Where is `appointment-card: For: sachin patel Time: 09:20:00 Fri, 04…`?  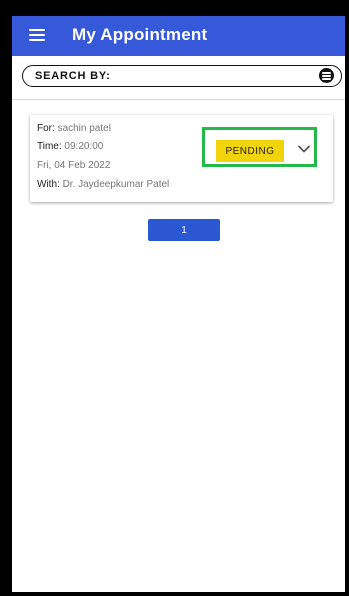 appointment-card: For: sachin patel Time: 09:20:00 Fri, 04… is located at coordinates (181, 158).